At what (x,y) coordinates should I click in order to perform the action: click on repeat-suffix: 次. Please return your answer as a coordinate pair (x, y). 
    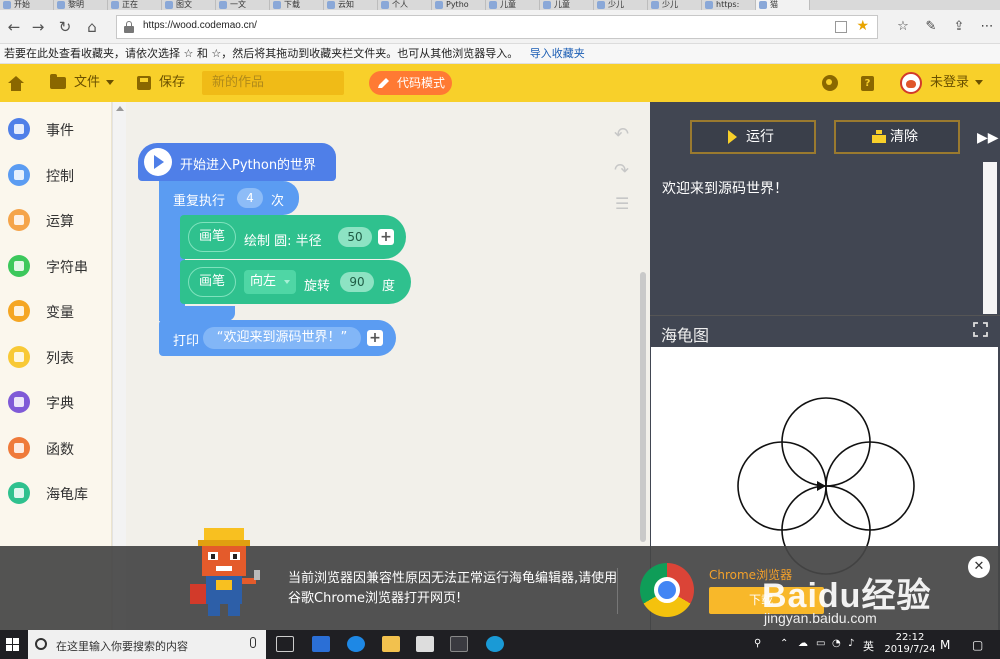
    Looking at the image, I should click on (278, 201).